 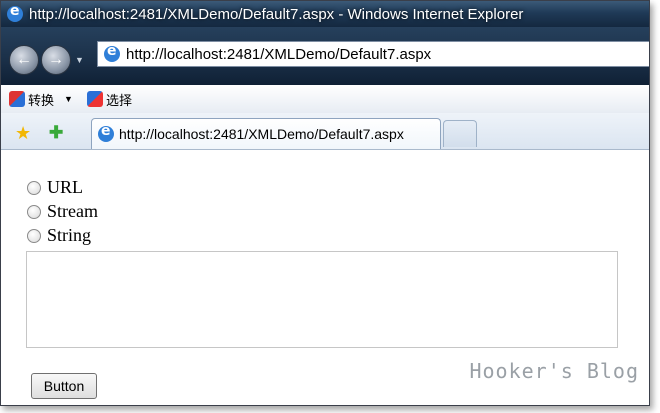 What do you see at coordinates (17, 99) in the screenshot?
I see `convert-icon` at bounding box center [17, 99].